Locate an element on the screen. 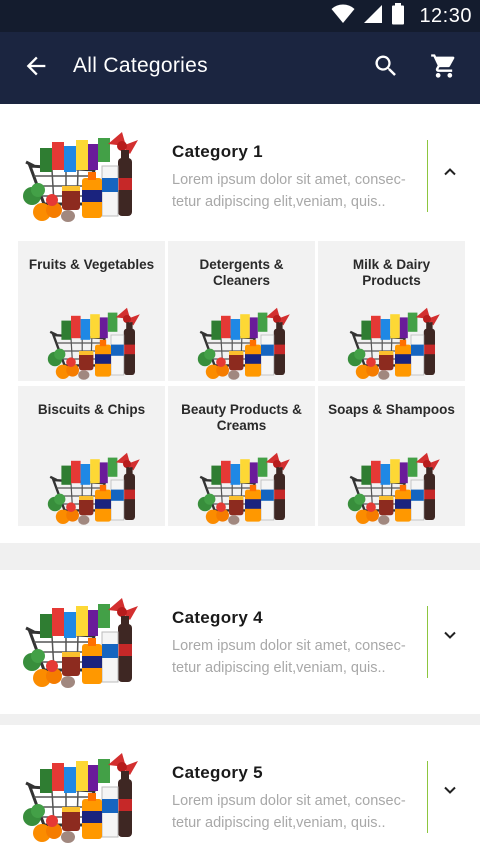  subcategory-tile: Detergents & Cleaners is located at coordinates (241, 311).